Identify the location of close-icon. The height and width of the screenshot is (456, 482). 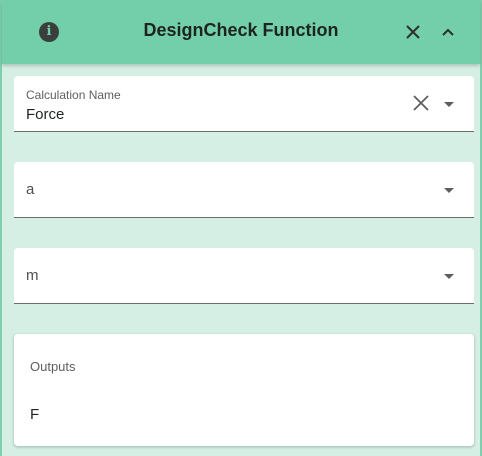
(413, 32).